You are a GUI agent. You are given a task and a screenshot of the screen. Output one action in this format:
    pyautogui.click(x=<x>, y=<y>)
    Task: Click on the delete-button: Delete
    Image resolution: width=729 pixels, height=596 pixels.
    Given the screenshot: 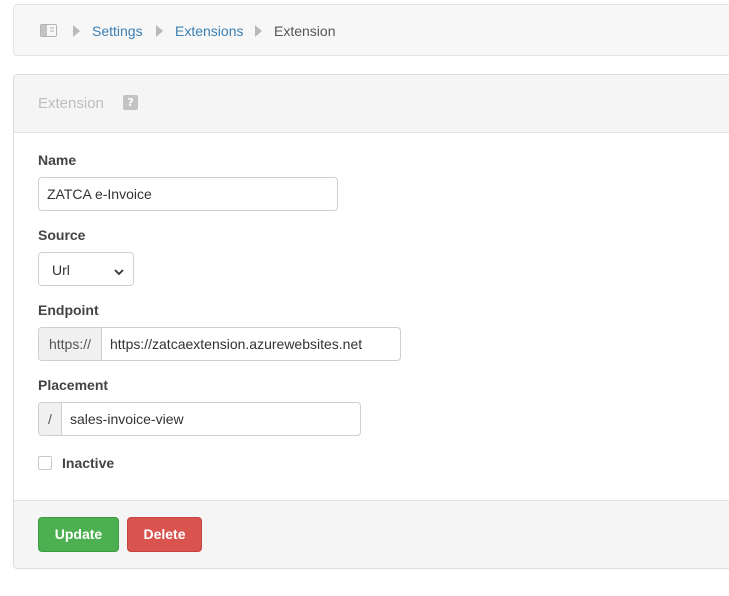 What is the action you would take?
    pyautogui.click(x=164, y=534)
    